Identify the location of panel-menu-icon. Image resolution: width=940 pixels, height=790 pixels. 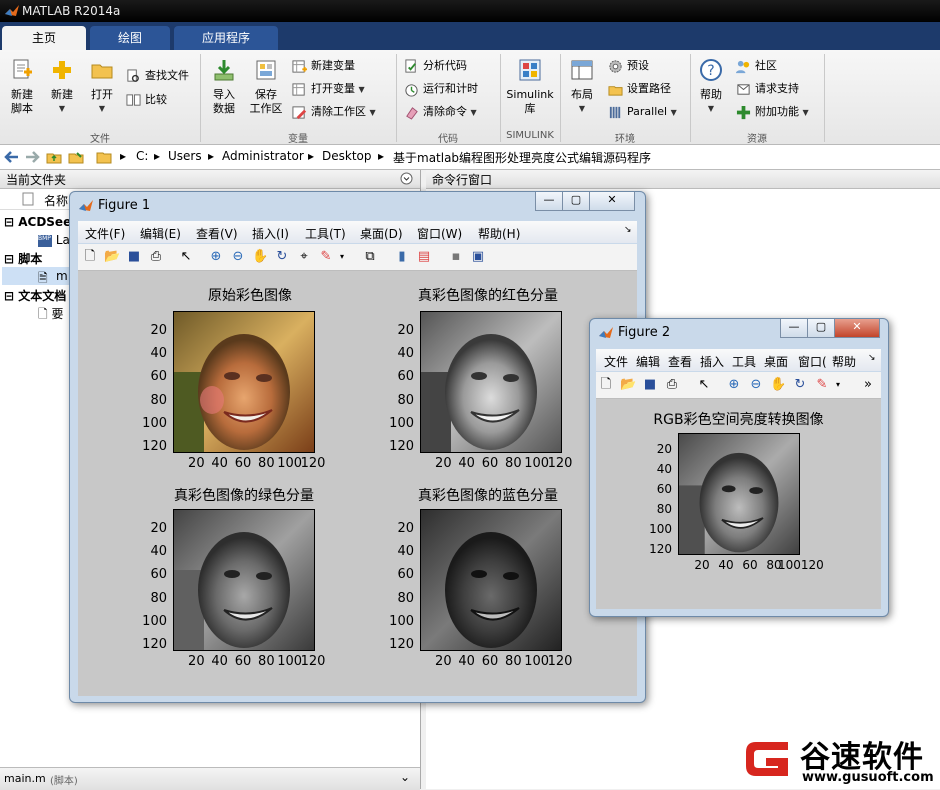
(406, 178).